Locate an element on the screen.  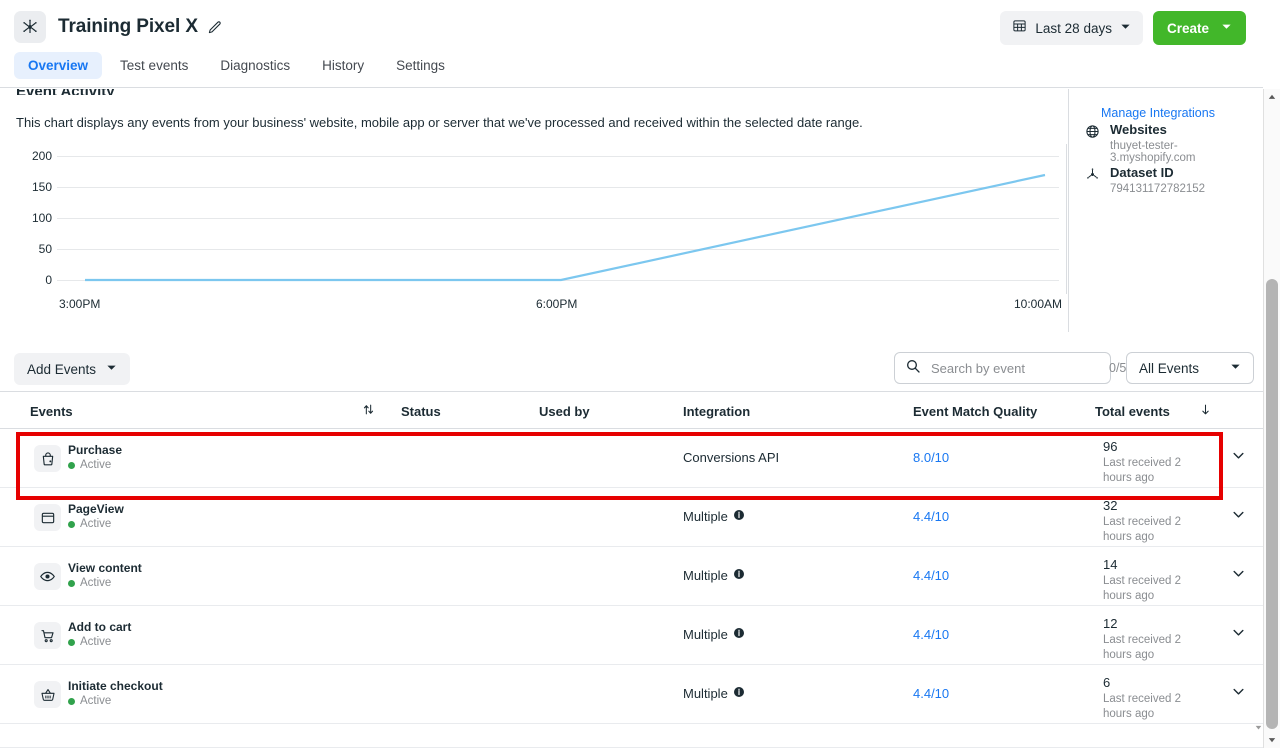
page-scrollbar is located at coordinates (1271, 418).